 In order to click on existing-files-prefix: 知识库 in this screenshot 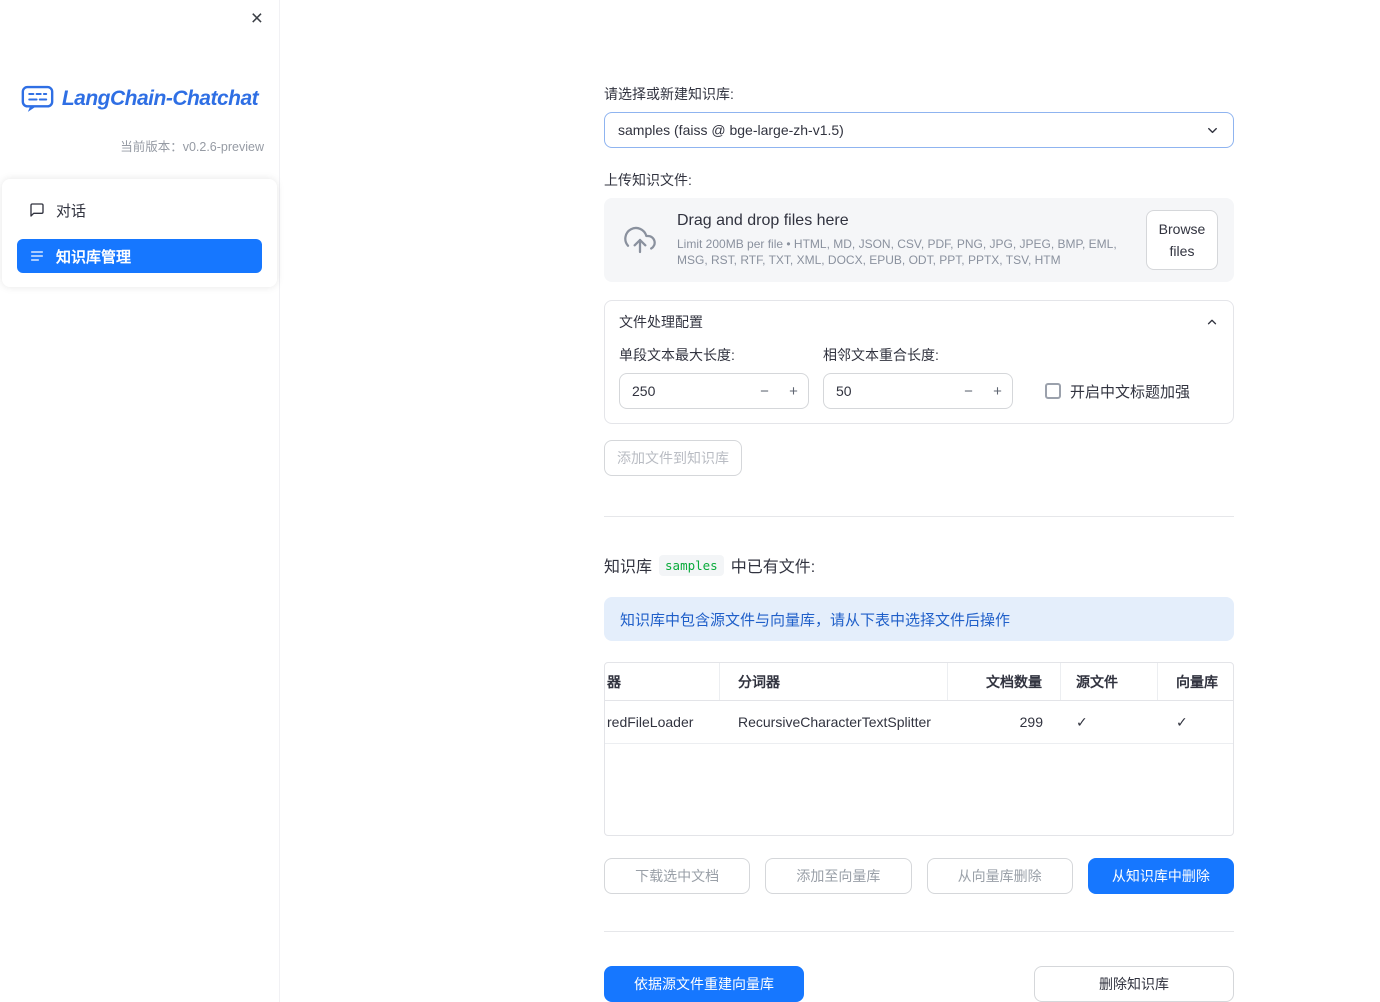, I will do `click(628, 567)`.